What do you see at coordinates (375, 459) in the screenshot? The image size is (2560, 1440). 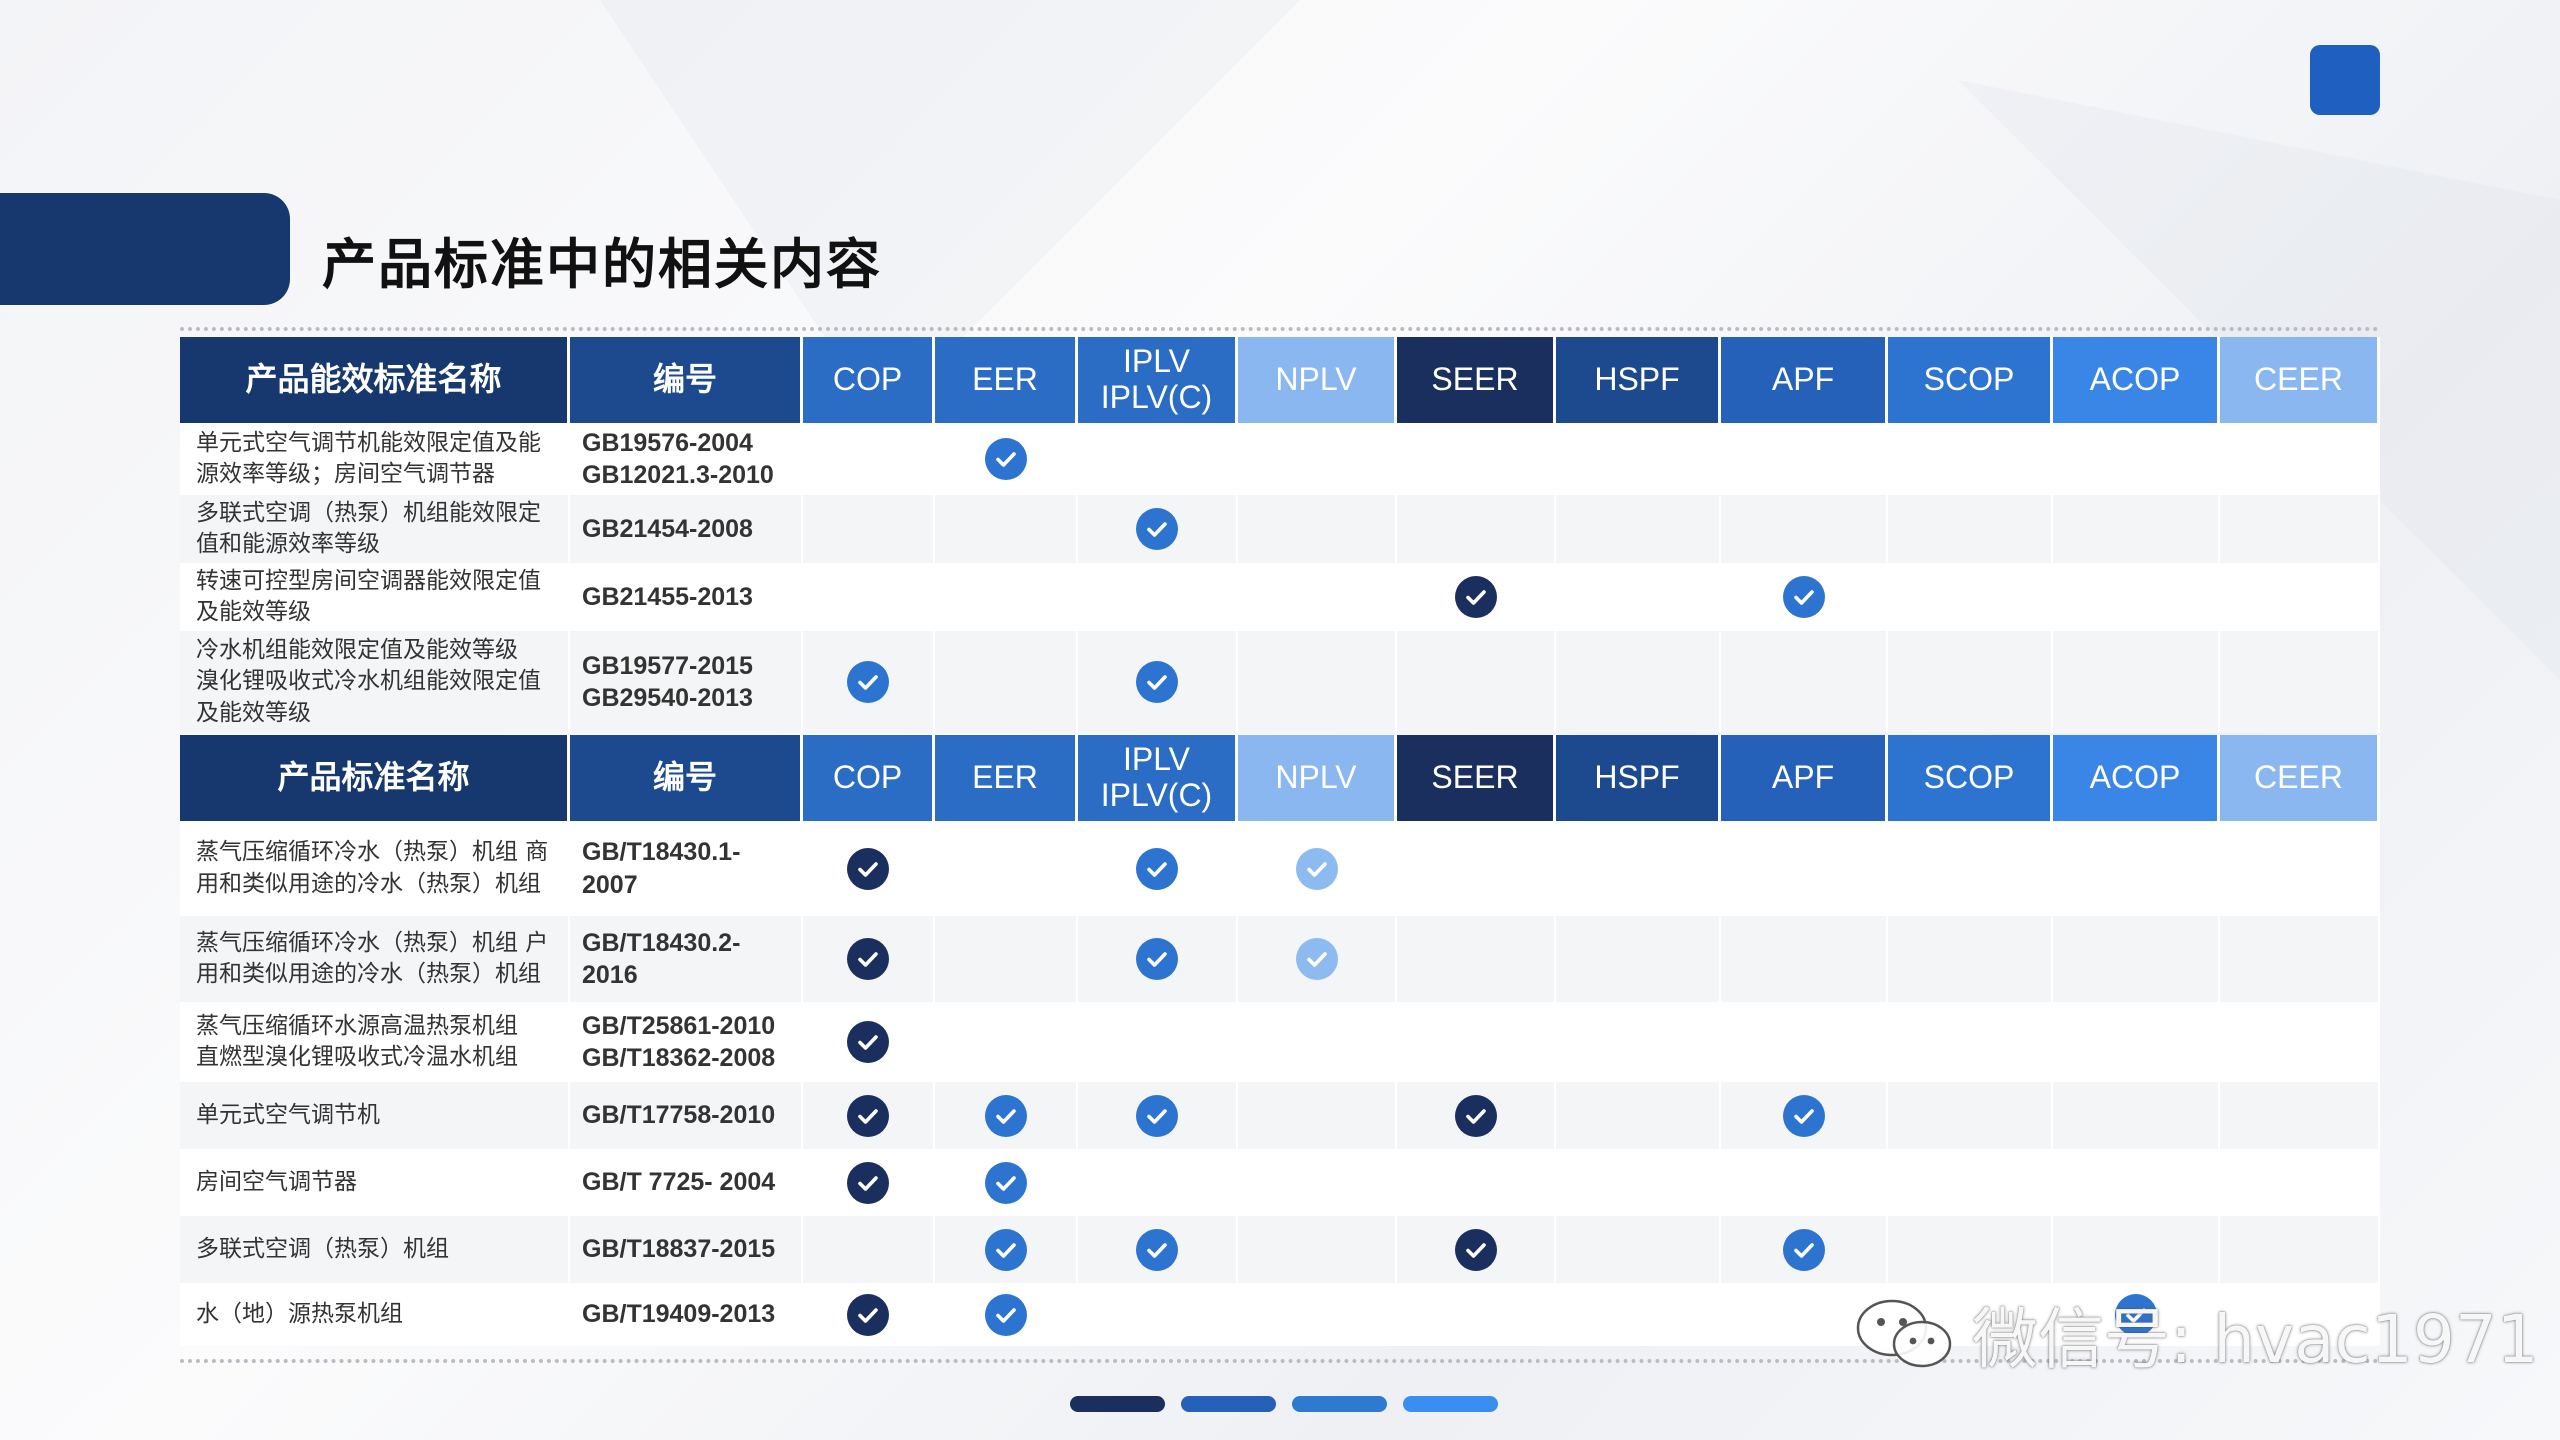 I see `standard-name: 单元式空气调节机能效限定值及能 源效率等级；房间空气调节器` at bounding box center [375, 459].